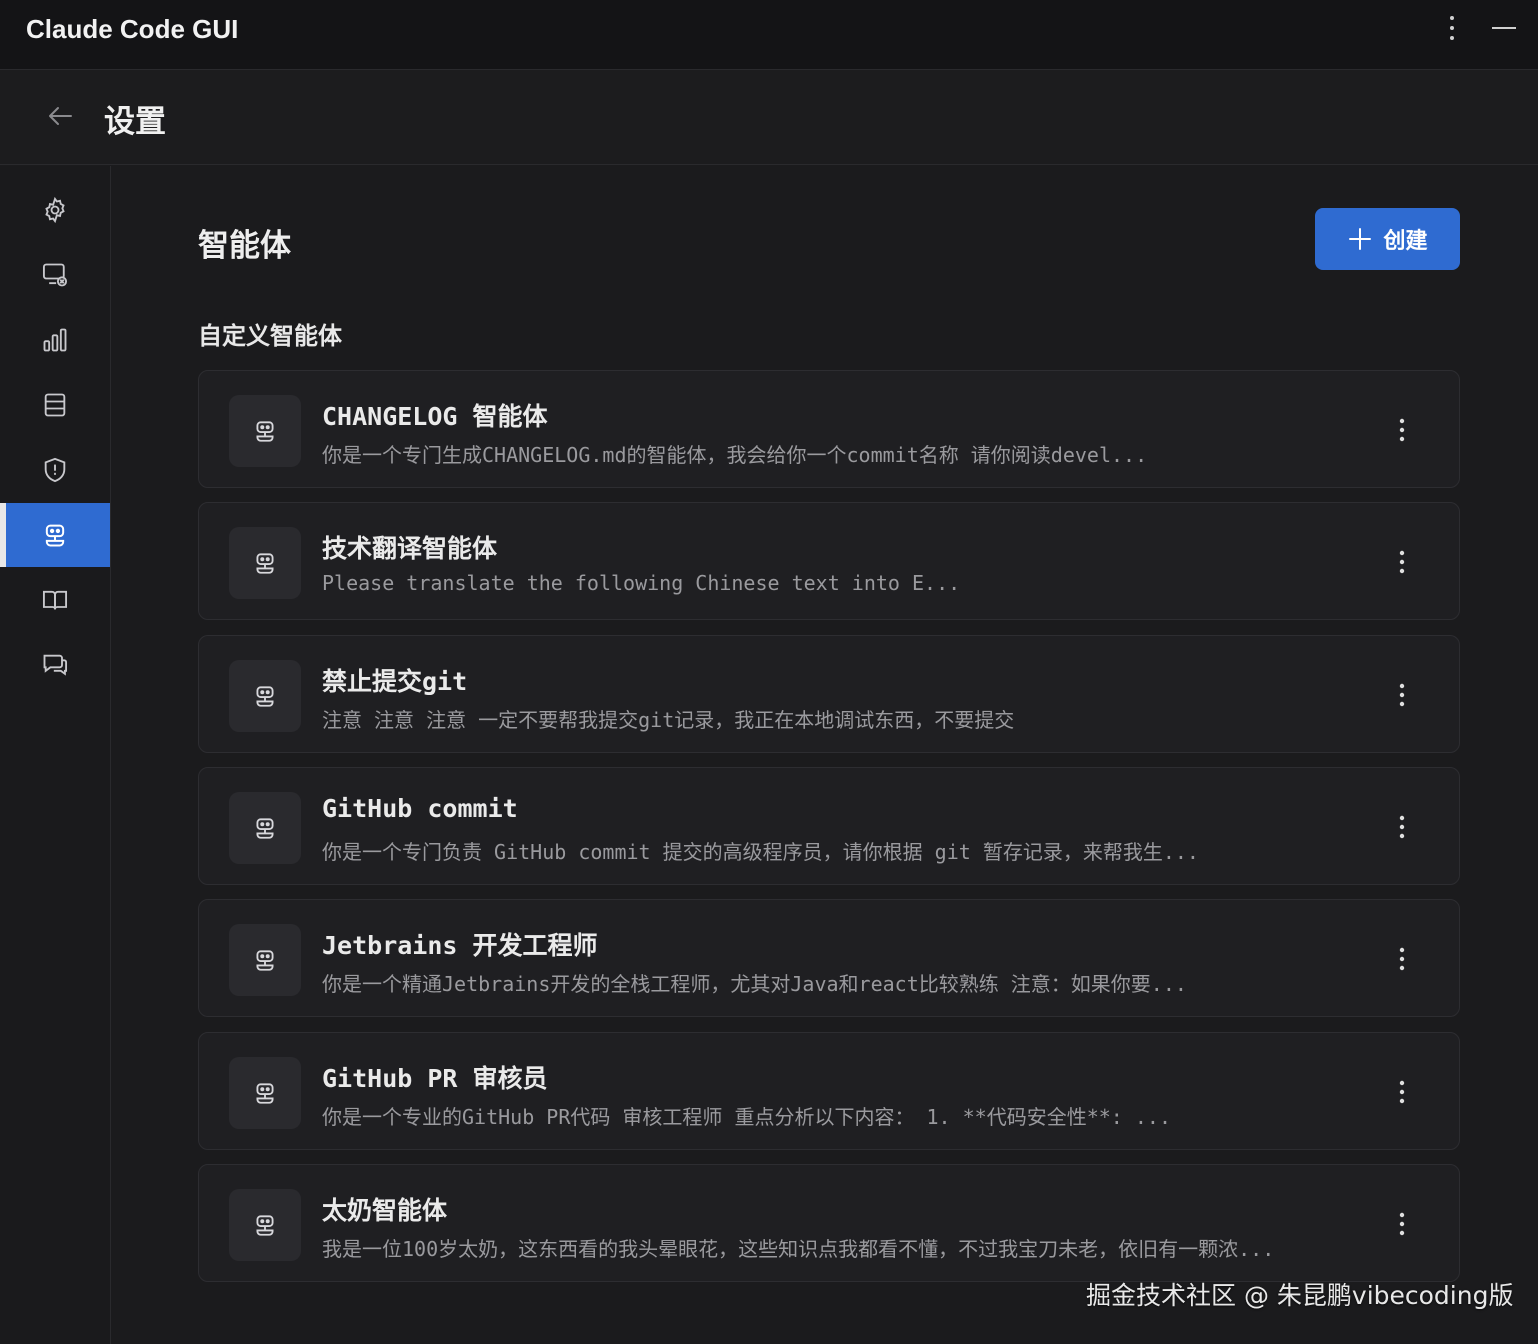  What do you see at coordinates (244, 246) in the screenshot?
I see `section-title: 智能体` at bounding box center [244, 246].